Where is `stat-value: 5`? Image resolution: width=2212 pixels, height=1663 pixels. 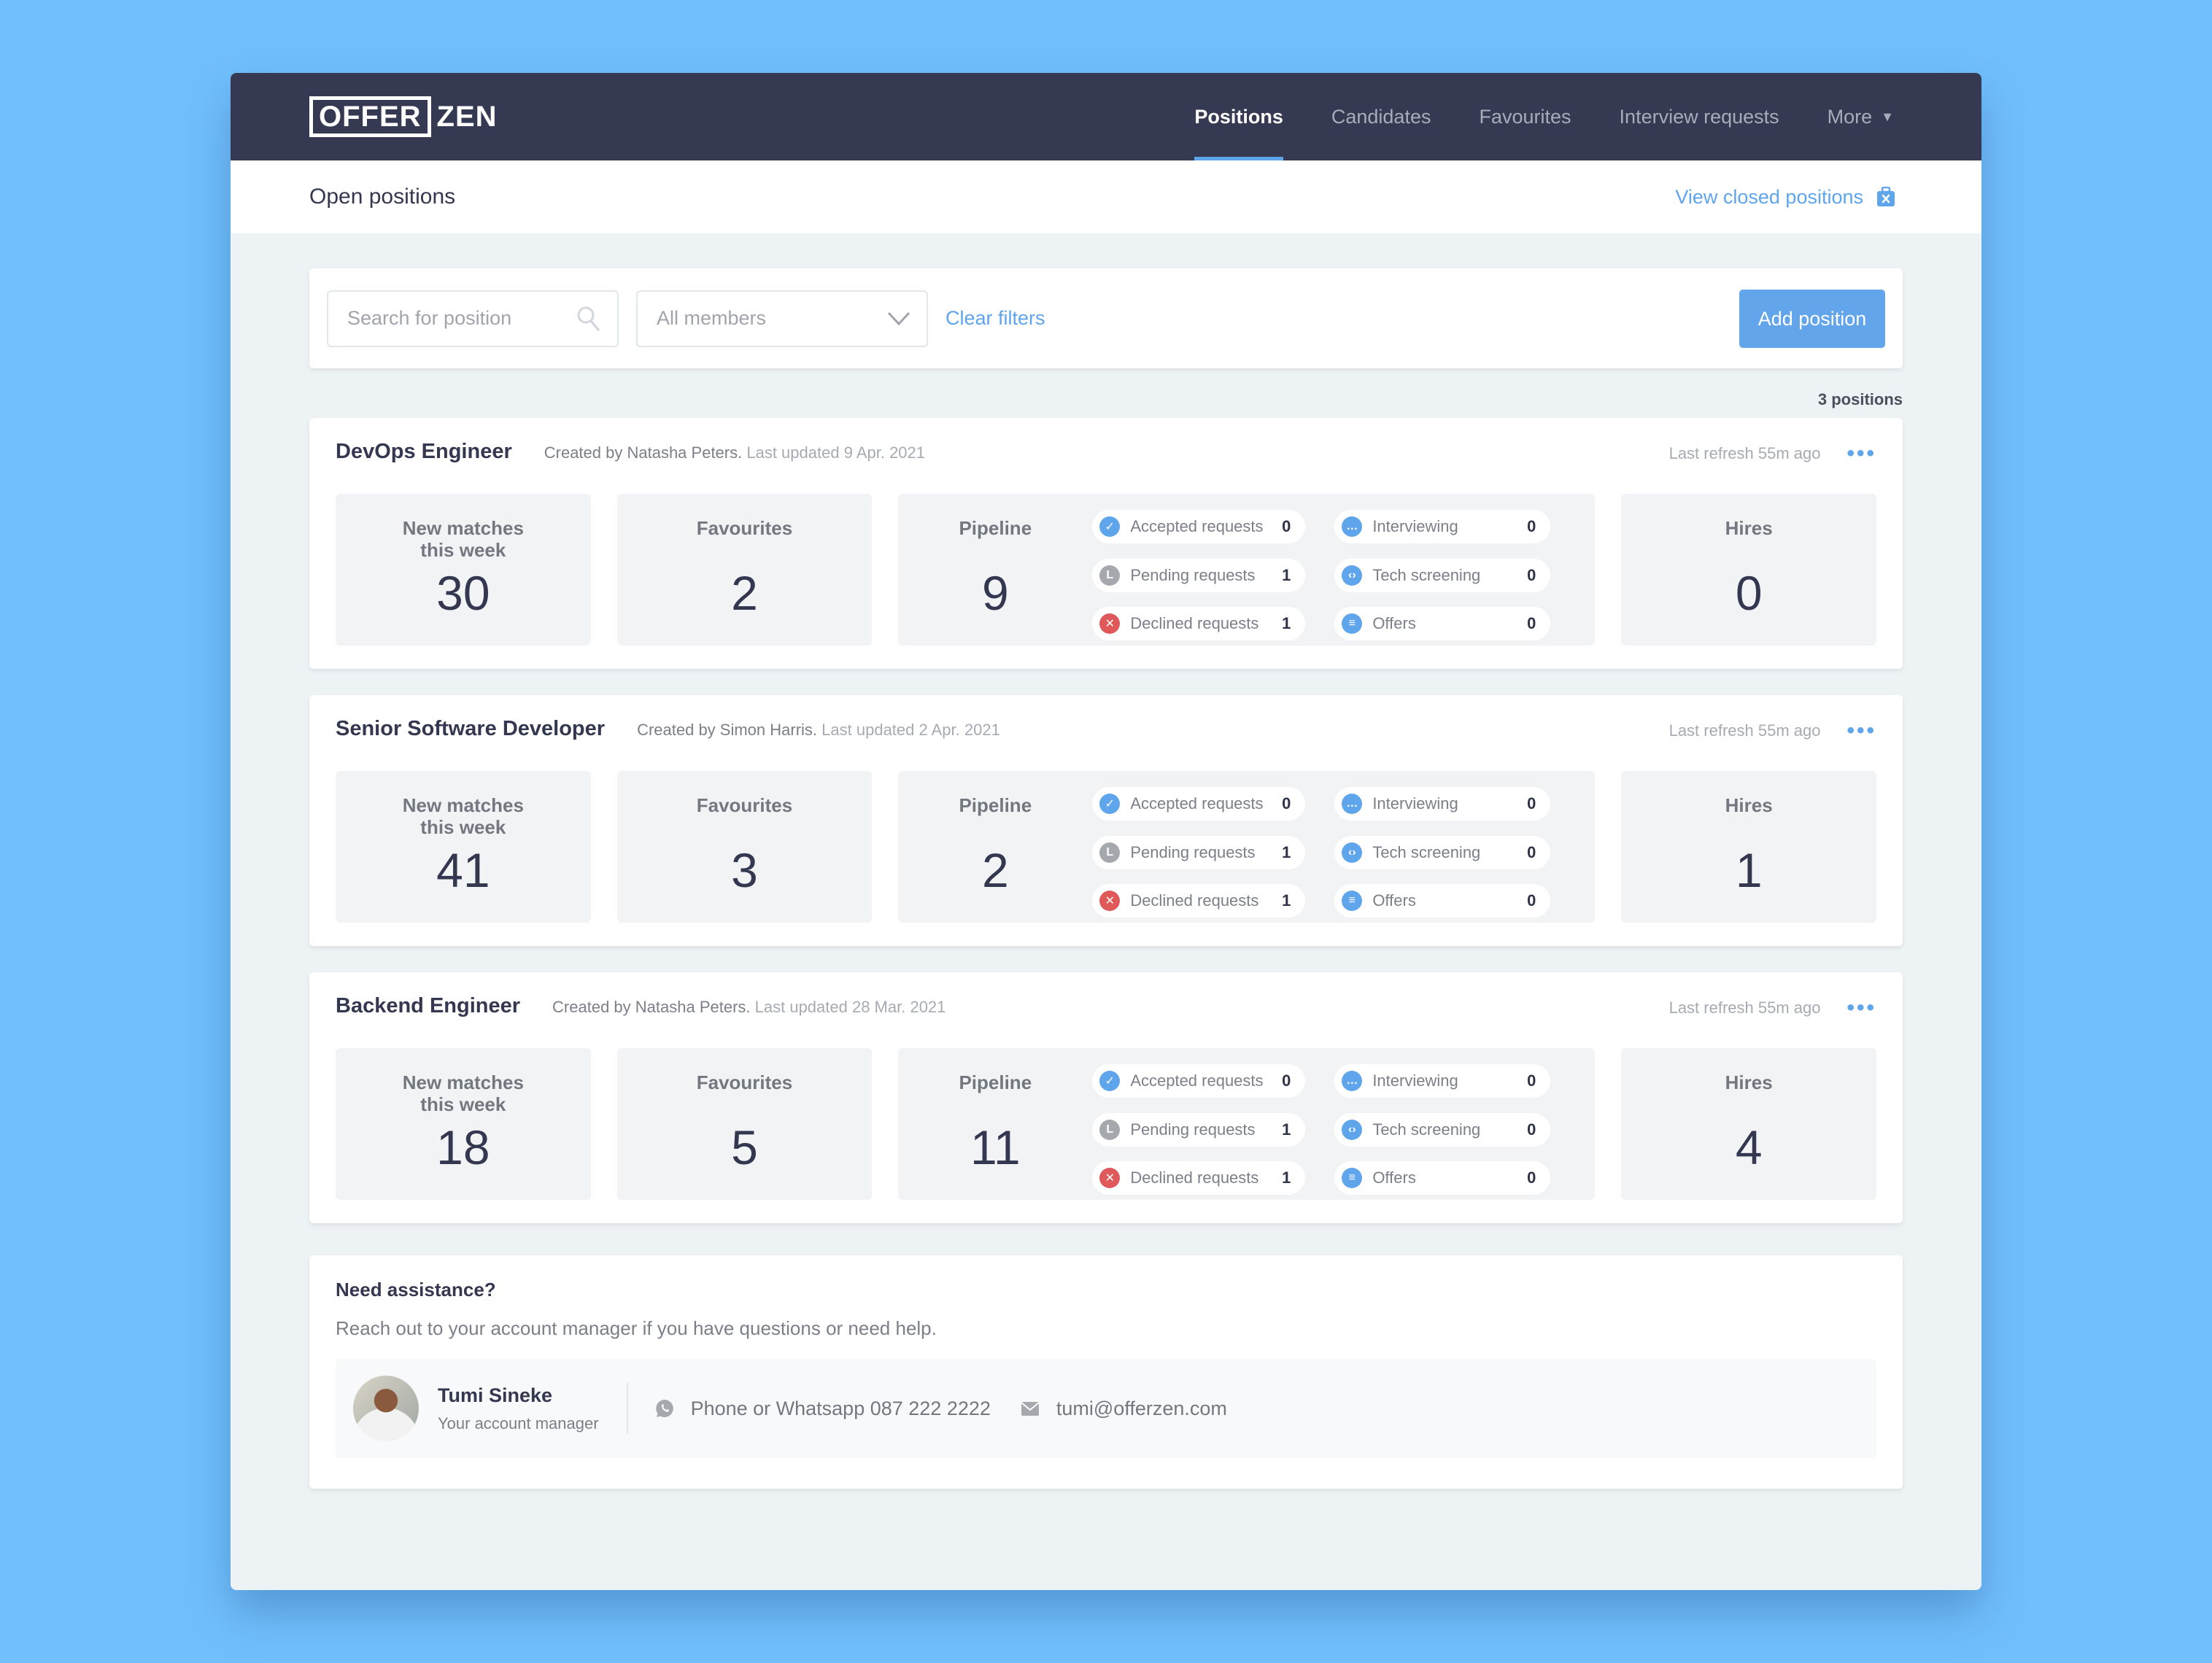
stat-value: 5 is located at coordinates (744, 1147).